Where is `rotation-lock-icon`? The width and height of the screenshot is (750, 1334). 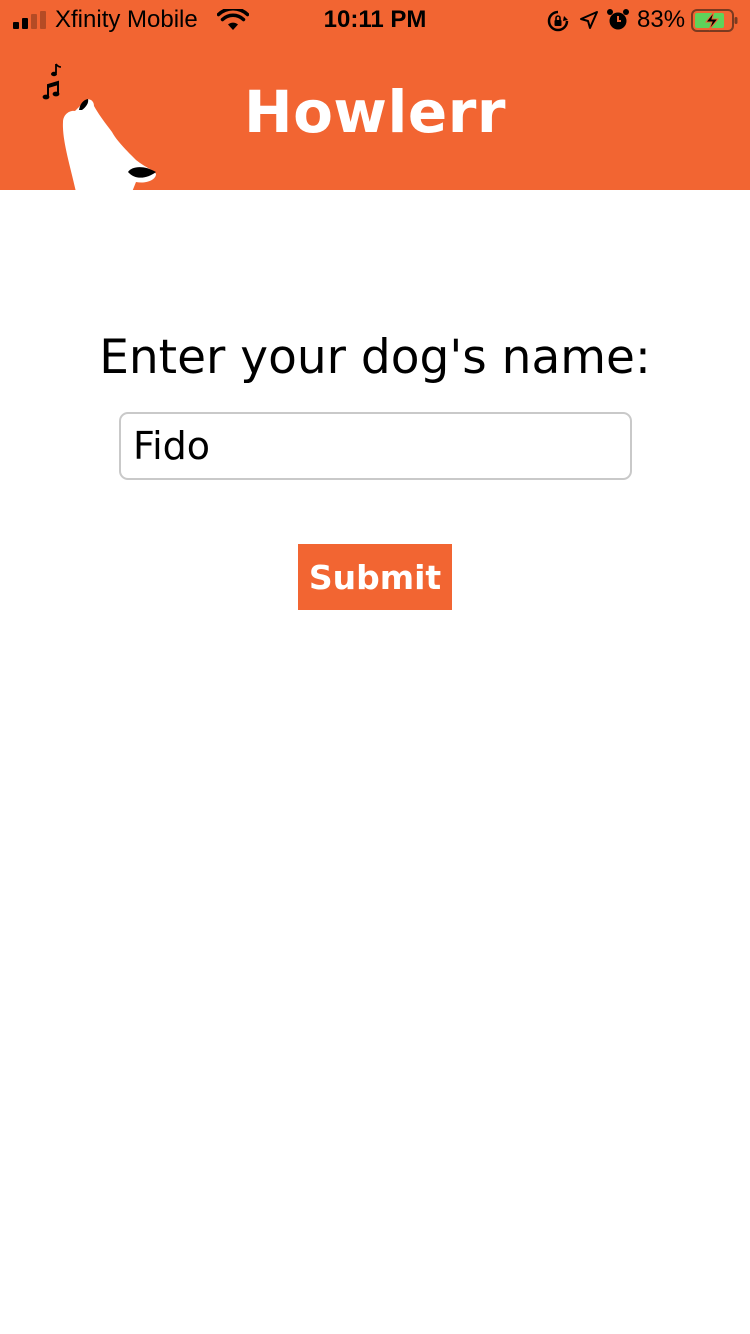 rotation-lock-icon is located at coordinates (558, 21).